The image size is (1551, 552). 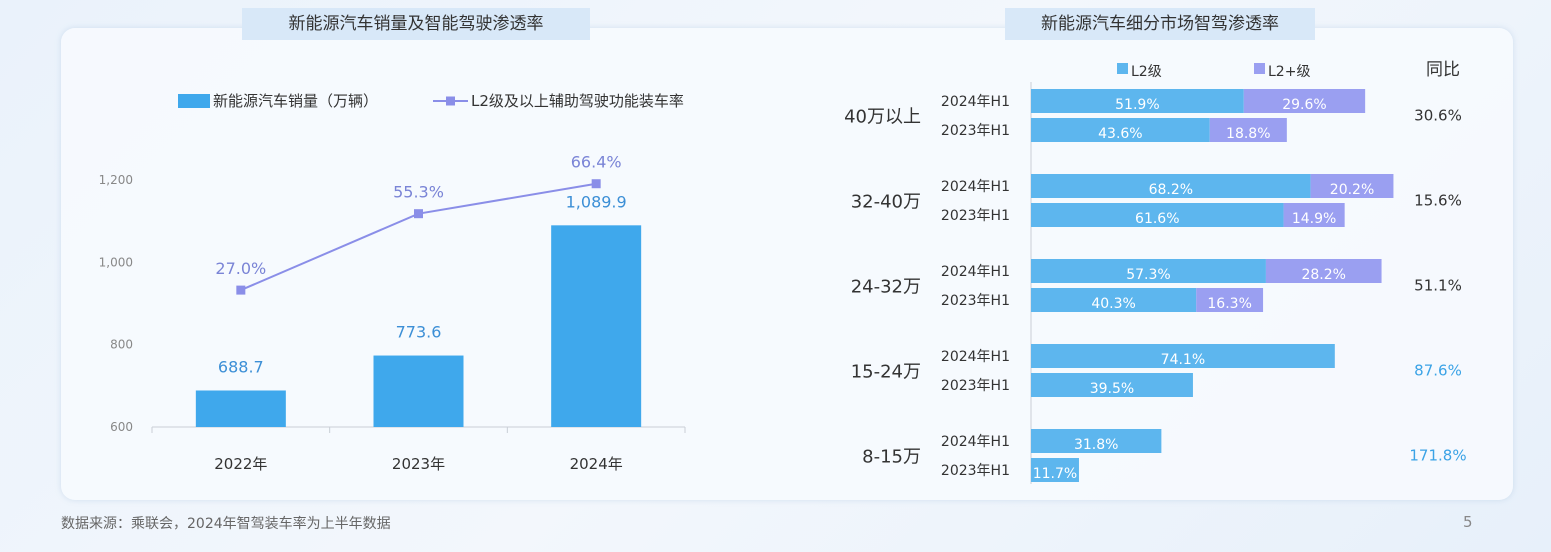 I want to click on line-data-label: 66.4%, so click(x=596, y=162).